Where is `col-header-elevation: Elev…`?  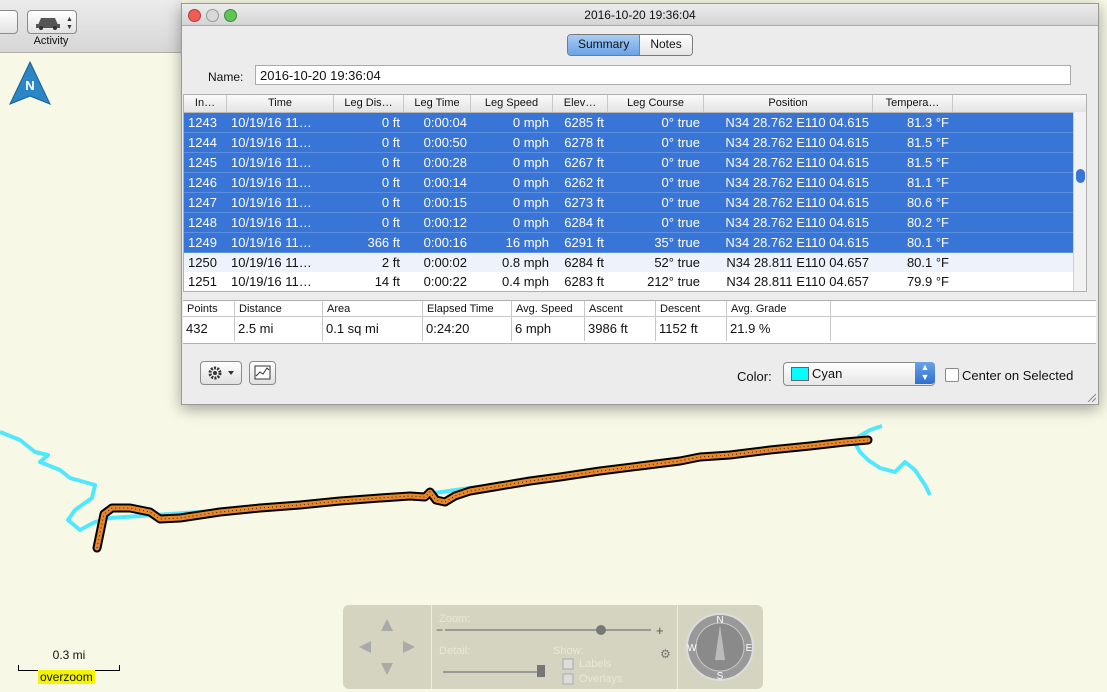
col-header-elevation: Elev… is located at coordinates (580, 103).